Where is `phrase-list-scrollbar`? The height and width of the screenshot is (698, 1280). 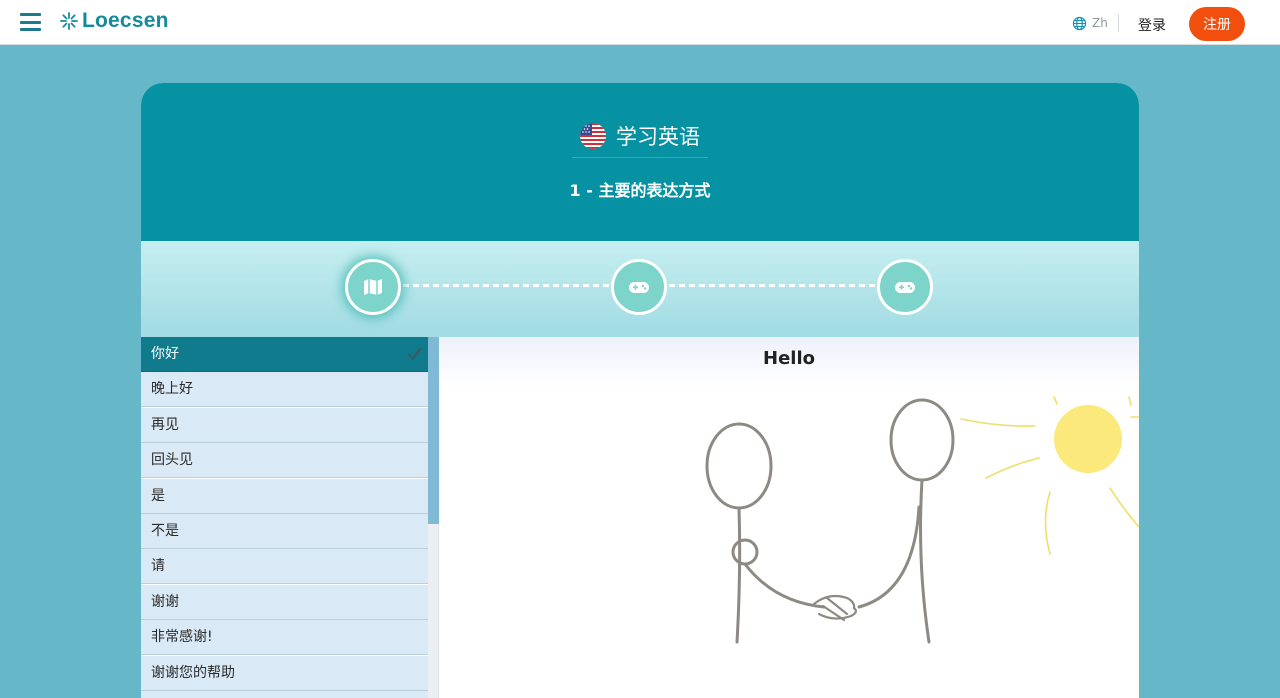 phrase-list-scrollbar is located at coordinates (433, 517).